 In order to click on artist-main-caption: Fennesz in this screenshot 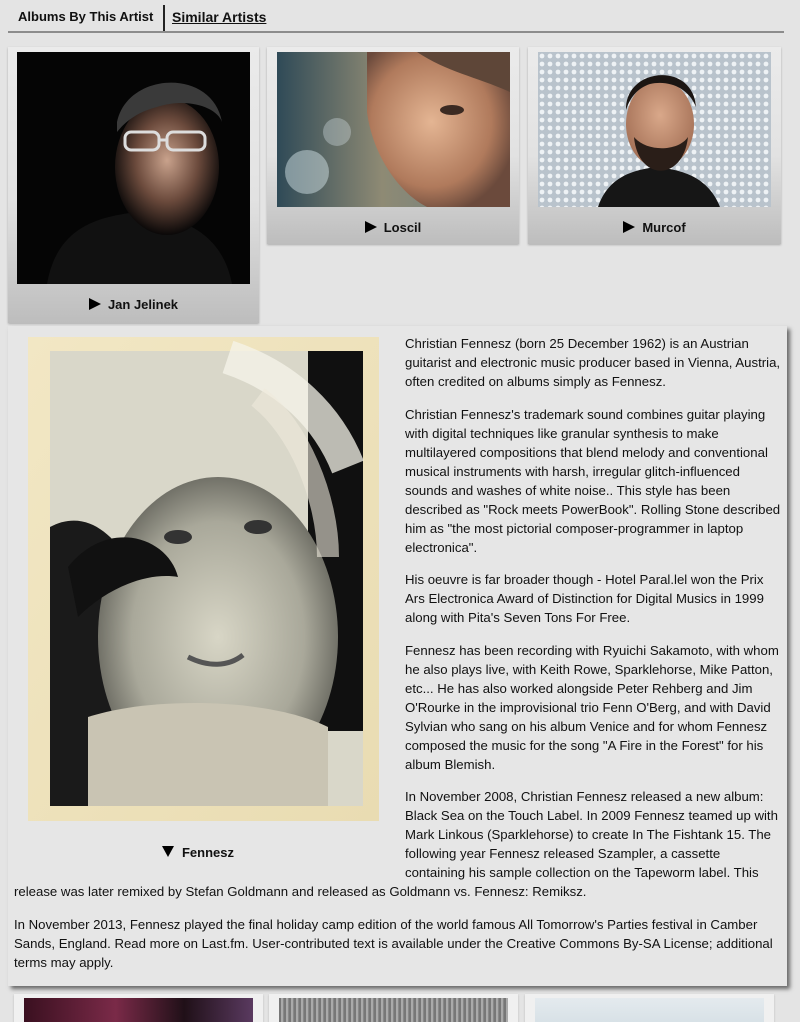, I will do `click(198, 852)`.